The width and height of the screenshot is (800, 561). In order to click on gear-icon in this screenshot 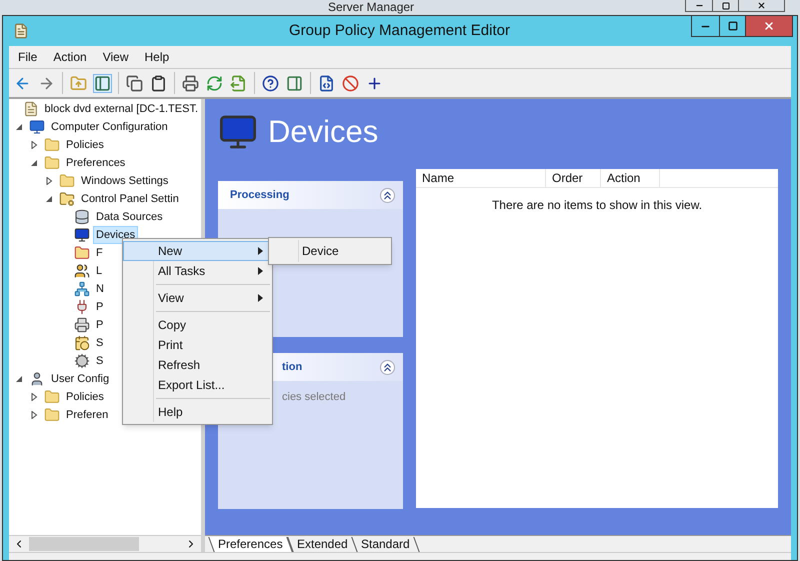, I will do `click(82, 361)`.